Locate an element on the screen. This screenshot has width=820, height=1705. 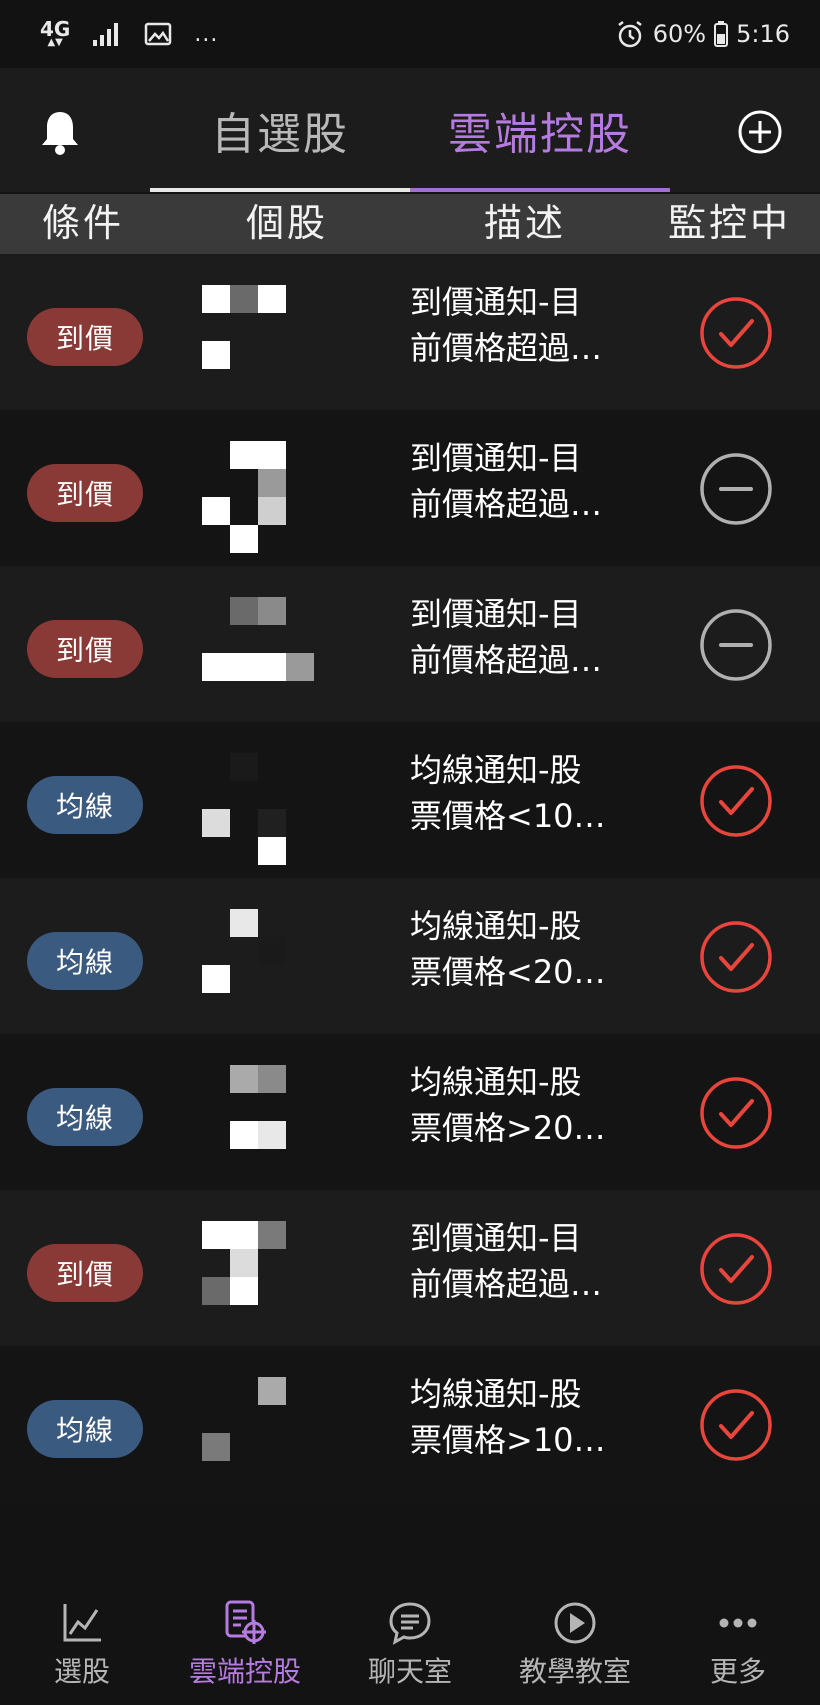
nav-stock-picking: 選股 is located at coordinates (82, 1642).